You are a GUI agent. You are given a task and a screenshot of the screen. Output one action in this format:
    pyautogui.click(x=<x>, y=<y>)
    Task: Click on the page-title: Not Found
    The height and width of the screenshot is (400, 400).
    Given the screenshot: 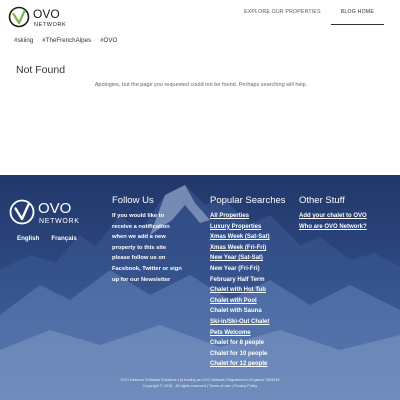 What is the action you would take?
    pyautogui.click(x=41, y=70)
    